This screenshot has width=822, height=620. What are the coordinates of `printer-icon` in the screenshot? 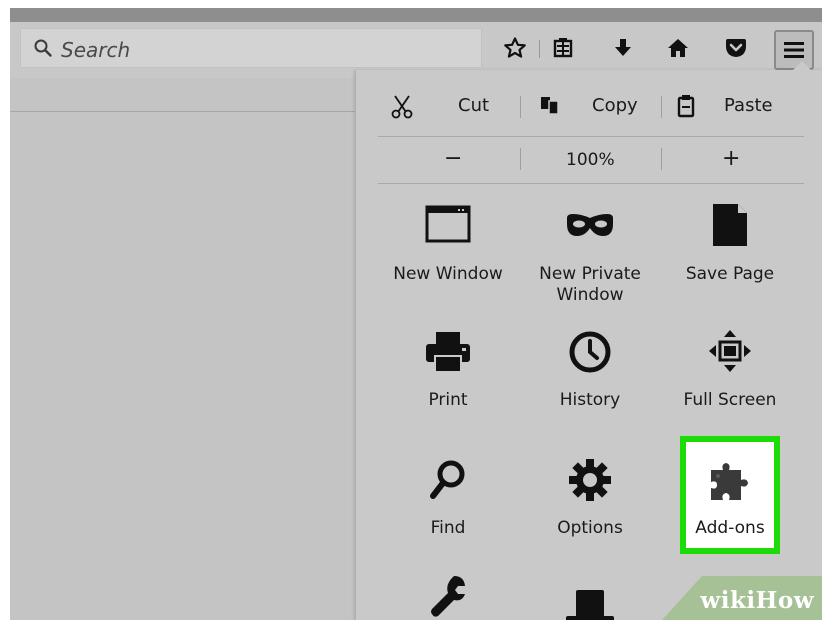 It's located at (448, 352).